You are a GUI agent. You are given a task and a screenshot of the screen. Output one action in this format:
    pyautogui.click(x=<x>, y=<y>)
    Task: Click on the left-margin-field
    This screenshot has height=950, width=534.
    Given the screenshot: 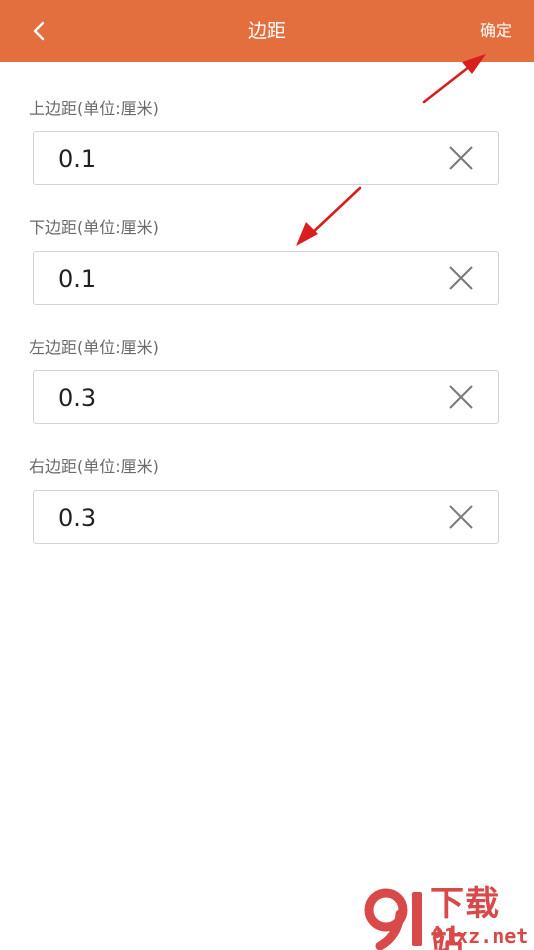 What is the action you would take?
    pyautogui.click(x=266, y=397)
    